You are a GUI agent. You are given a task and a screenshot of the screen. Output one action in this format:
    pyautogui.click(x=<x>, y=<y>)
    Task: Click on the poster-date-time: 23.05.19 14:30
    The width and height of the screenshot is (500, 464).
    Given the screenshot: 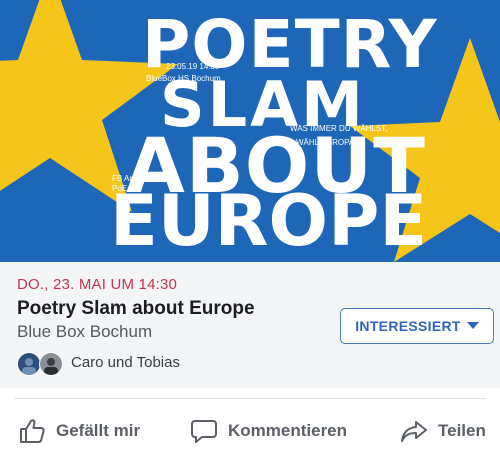 What is the action you would take?
    pyautogui.click(x=193, y=66)
    